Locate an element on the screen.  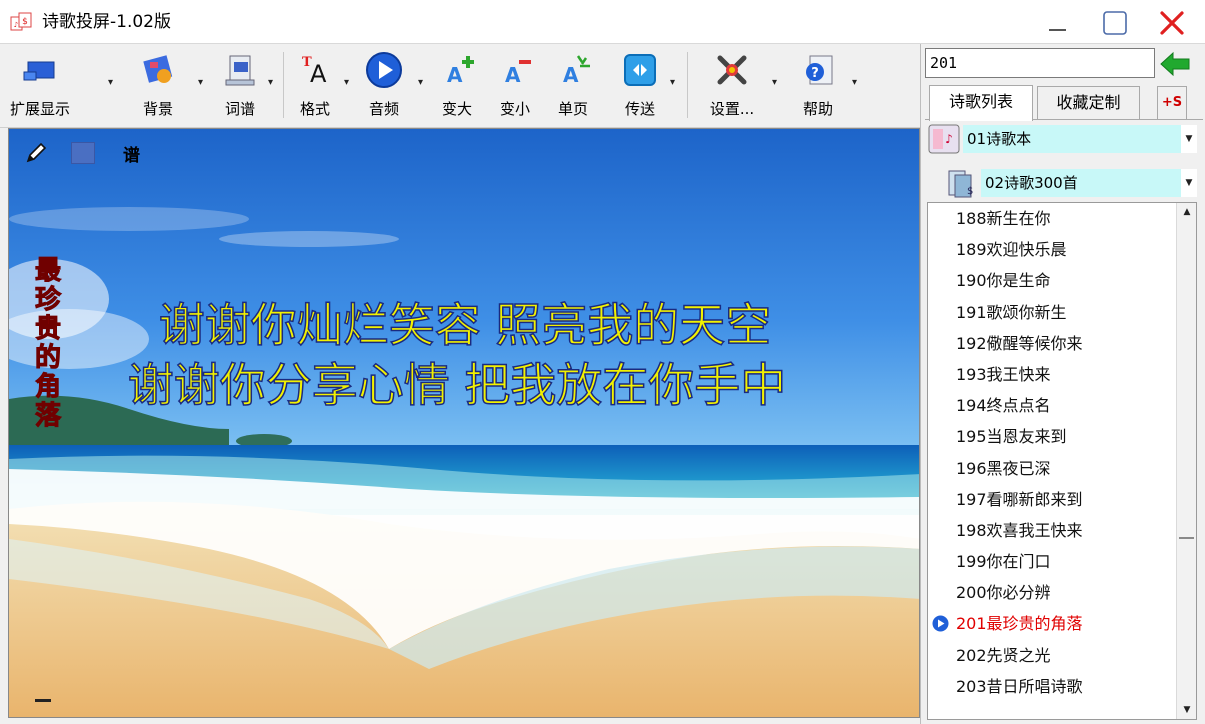
audio-button: 音频 is located at coordinates (384, 87).